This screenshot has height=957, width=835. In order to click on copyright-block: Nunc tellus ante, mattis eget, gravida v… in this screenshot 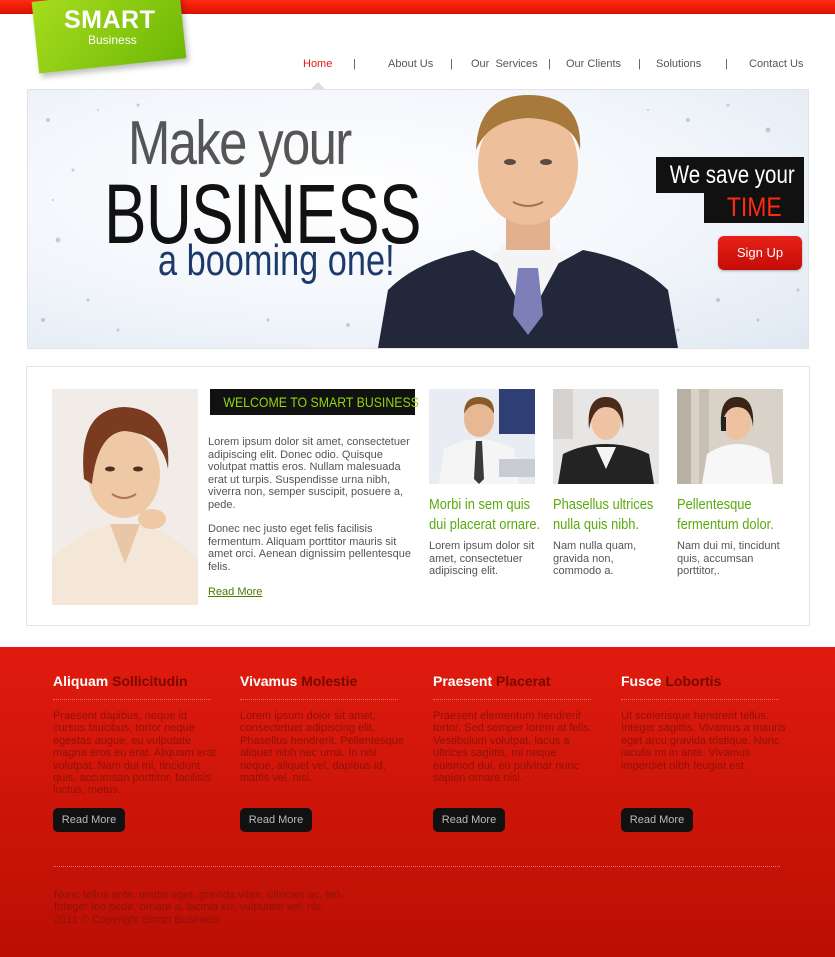, I will do `click(198, 907)`.